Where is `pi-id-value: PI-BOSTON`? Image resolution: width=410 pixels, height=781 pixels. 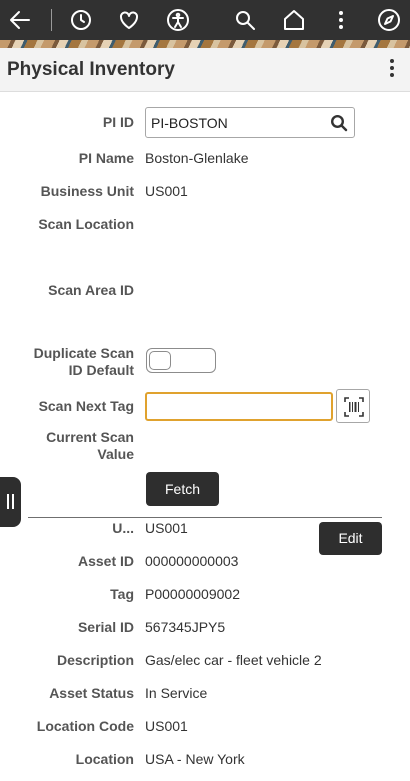 pi-id-value: PI-BOSTON is located at coordinates (189, 123).